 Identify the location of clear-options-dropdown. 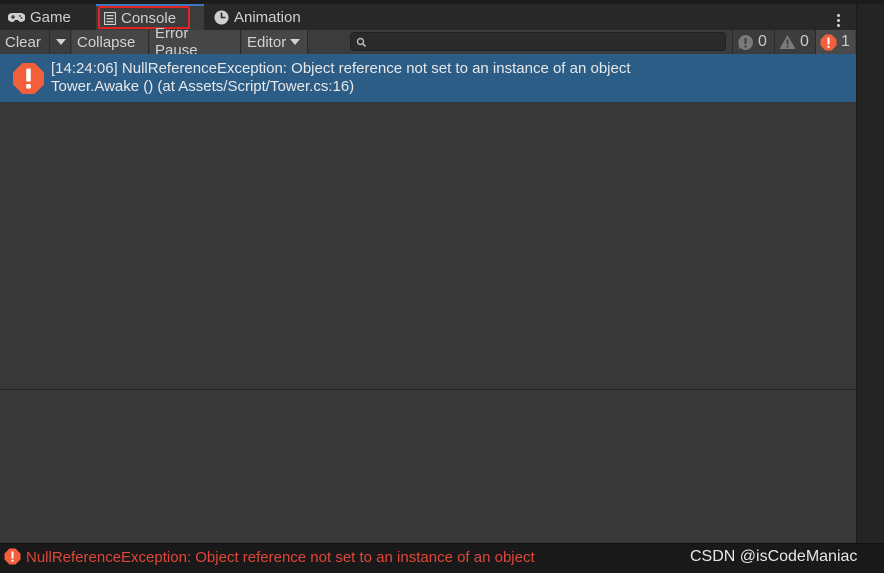
(61, 42).